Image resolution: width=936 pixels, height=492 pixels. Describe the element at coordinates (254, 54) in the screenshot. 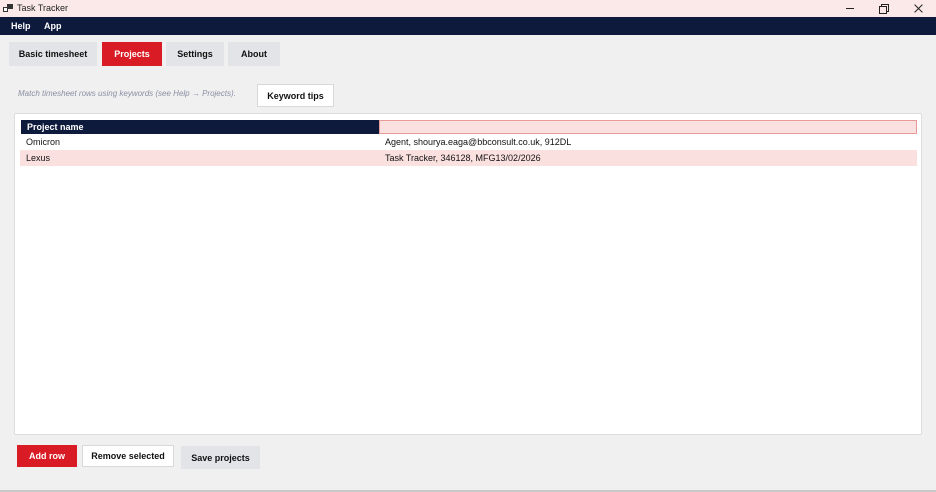

I see `tab-about: About` at that location.